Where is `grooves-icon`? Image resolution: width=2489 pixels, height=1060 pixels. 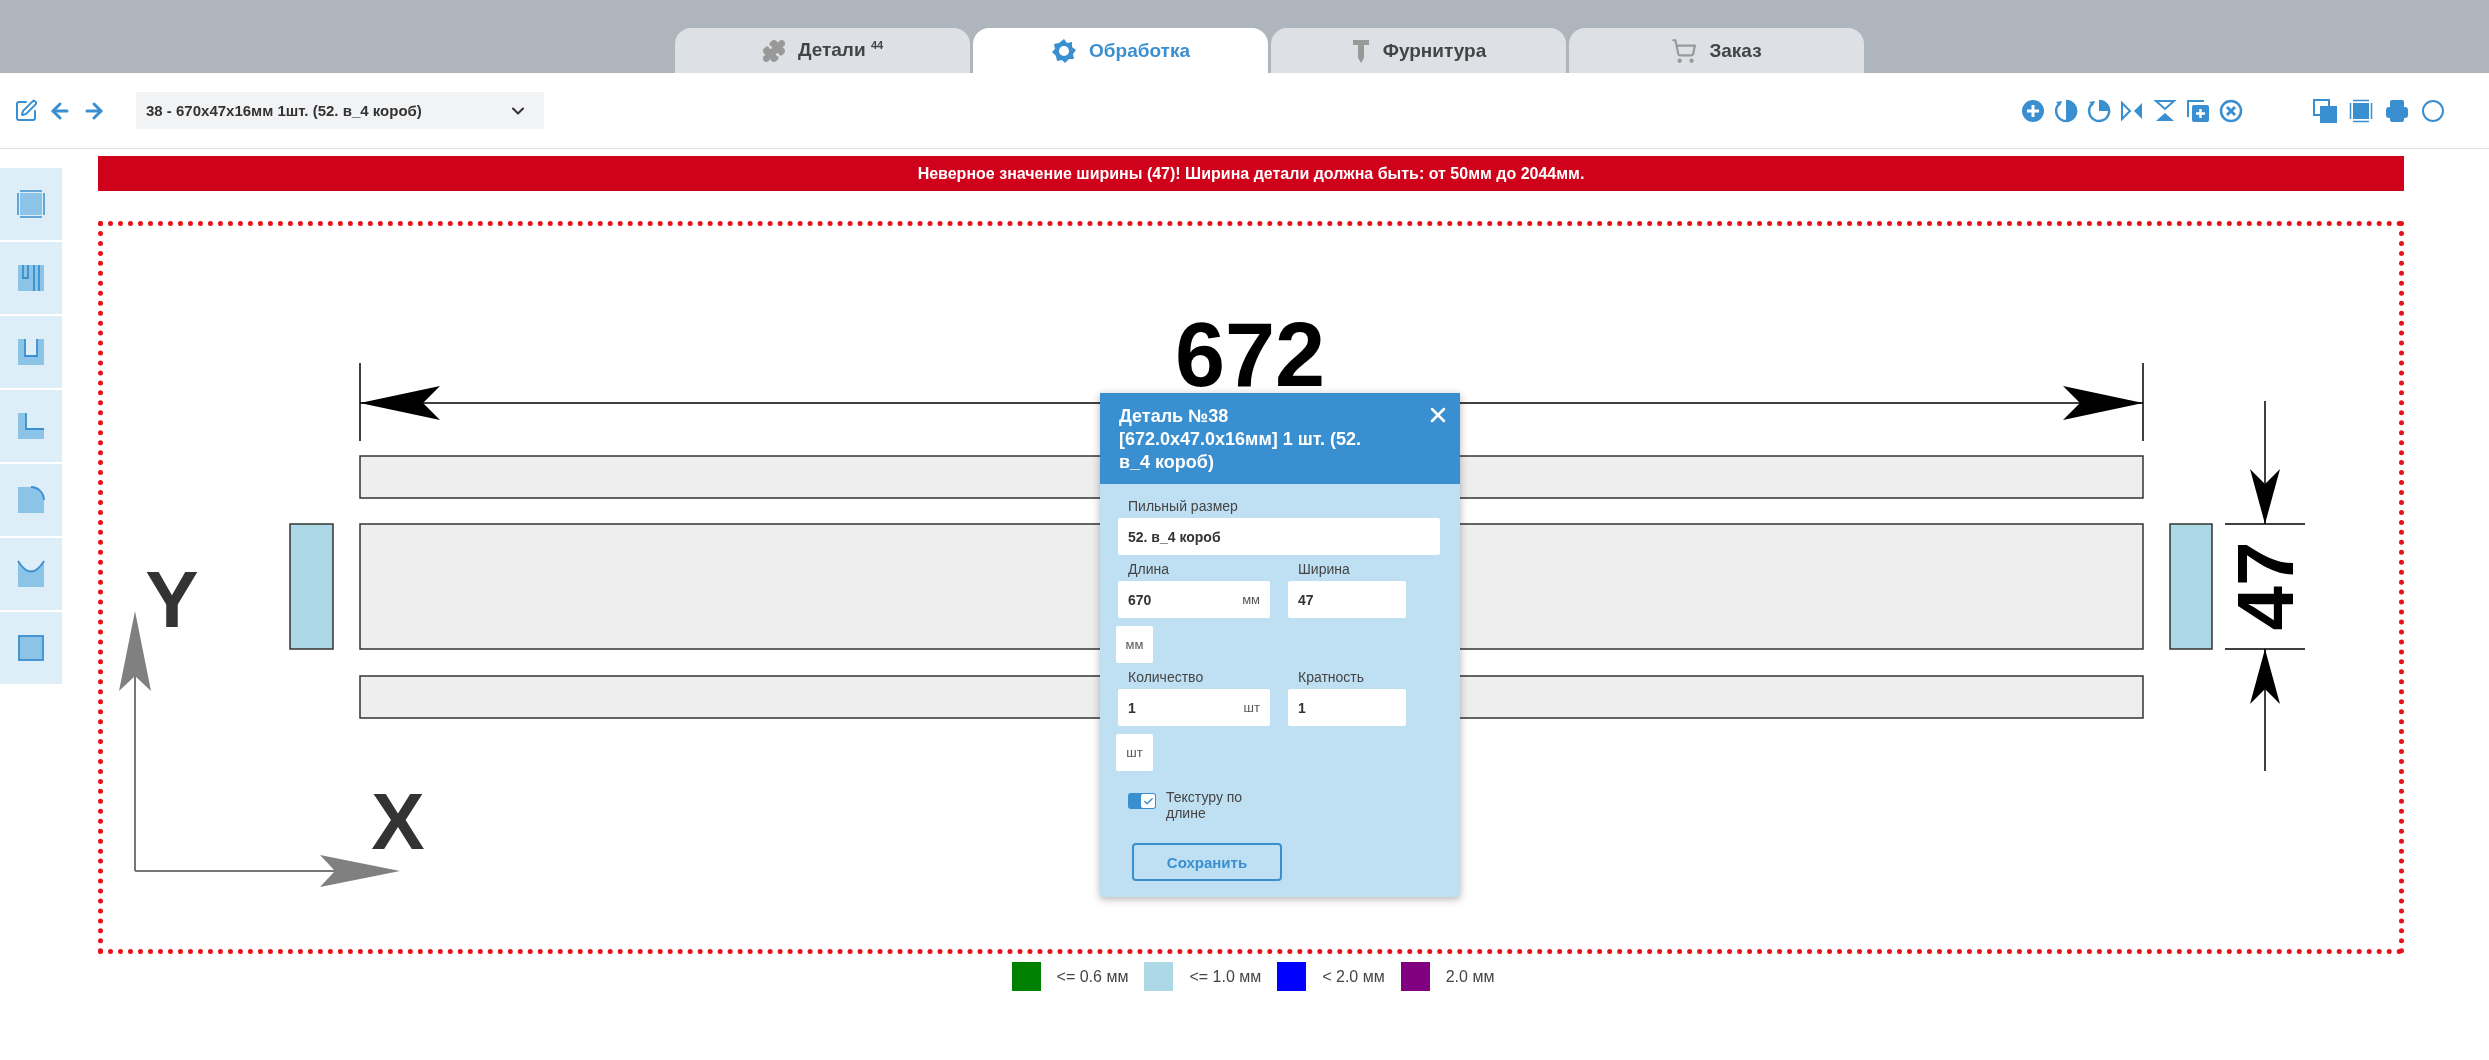
grooves-icon is located at coordinates (31, 278).